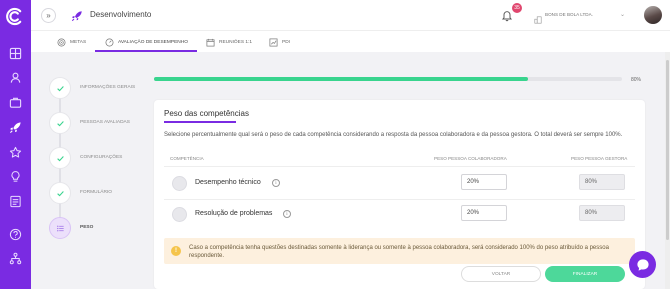 Image resolution: width=670 pixels, height=289 pixels. What do you see at coordinates (153, 42) in the screenshot?
I see `tab-label: AVALIAÇÃO DE DESEMPENHO` at bounding box center [153, 42].